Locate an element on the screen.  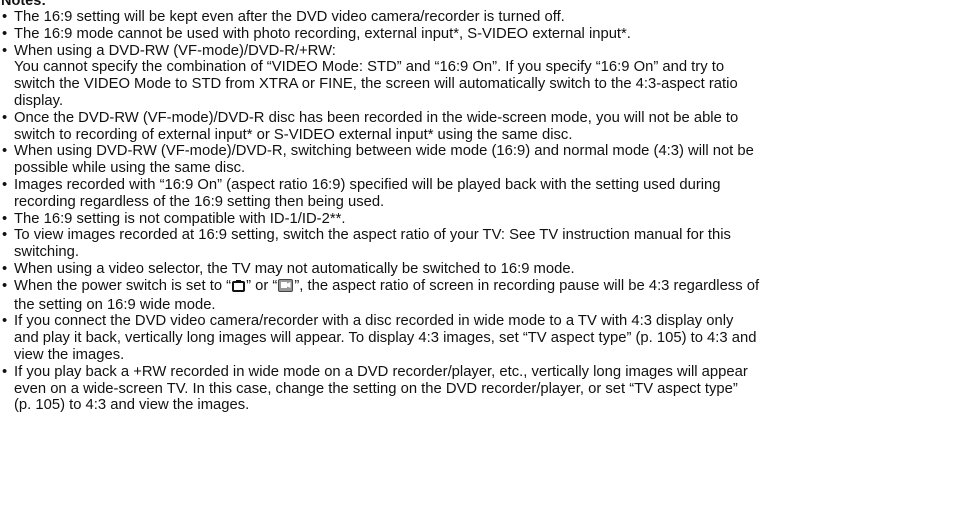
note-text: When the power switch is set to “ is located at coordinates (123, 285).